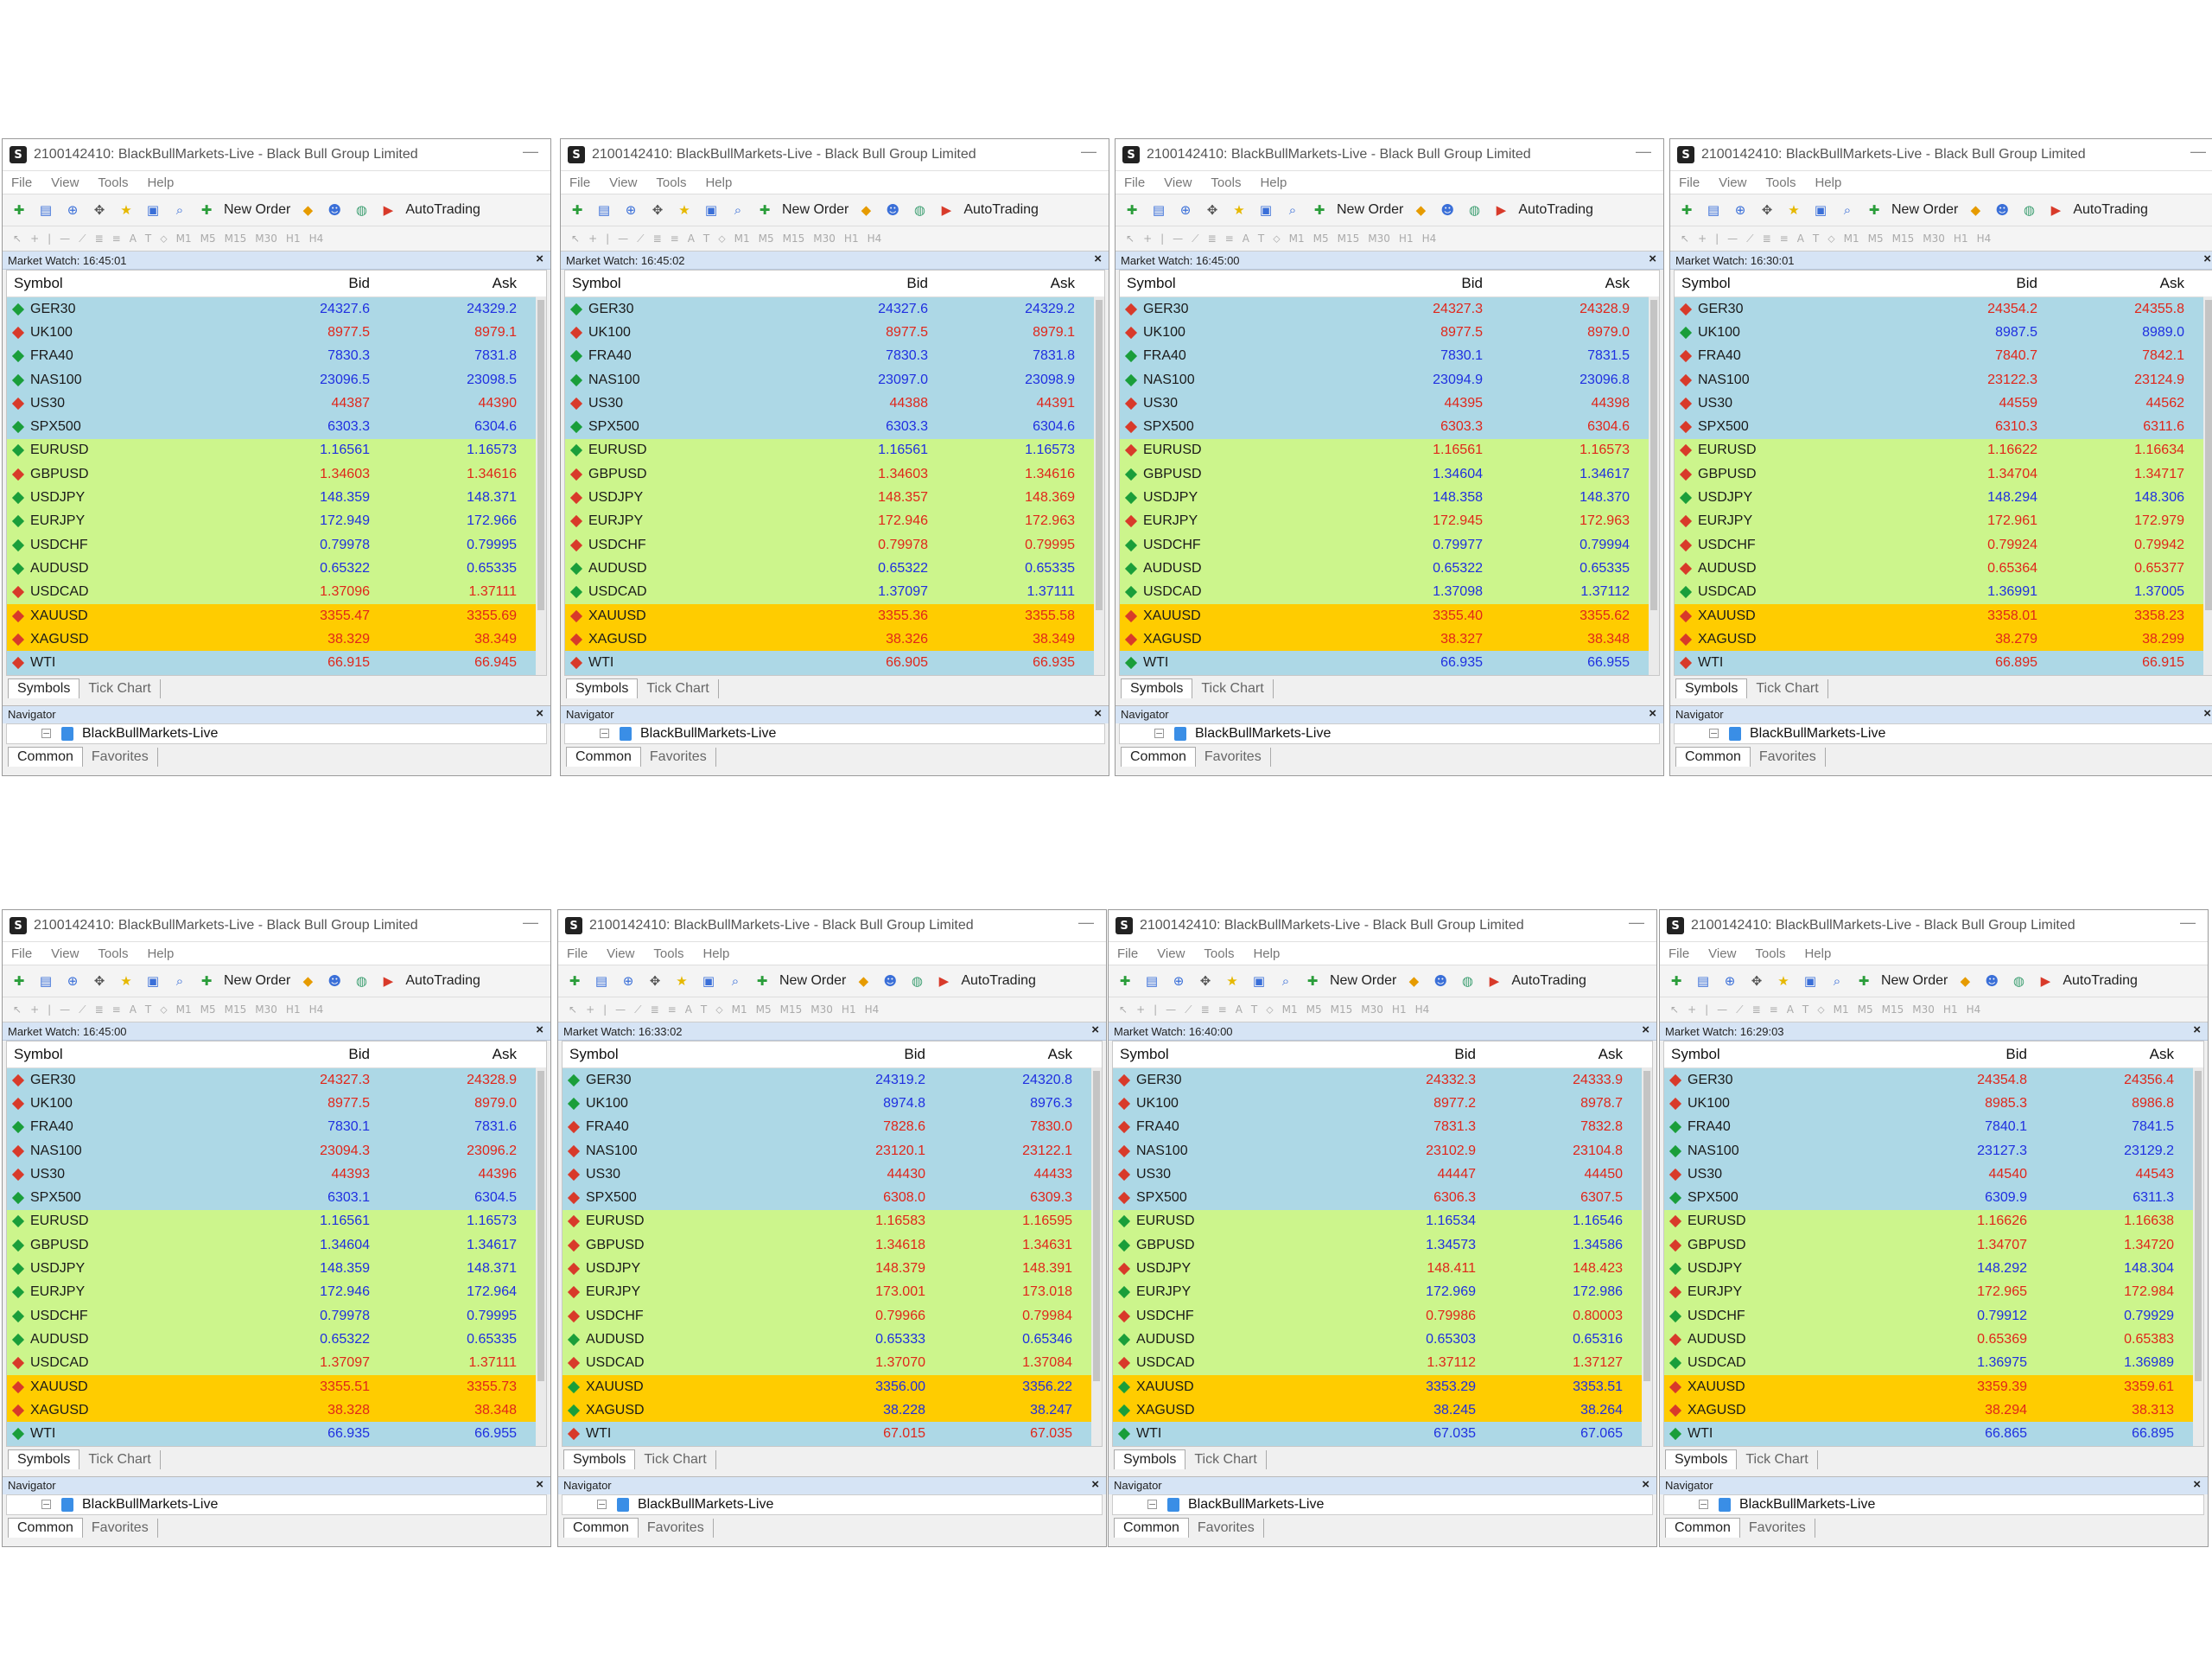  I want to click on timeframe-m5: M5, so click(764, 1009).